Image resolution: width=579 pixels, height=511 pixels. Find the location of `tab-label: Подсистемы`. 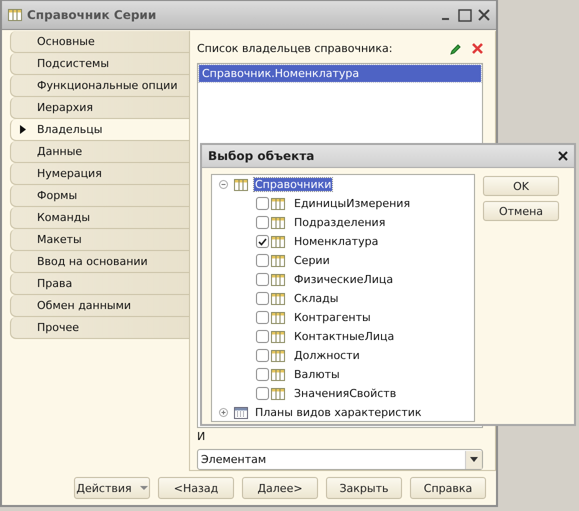

tab-label: Подсистемы is located at coordinates (73, 63).